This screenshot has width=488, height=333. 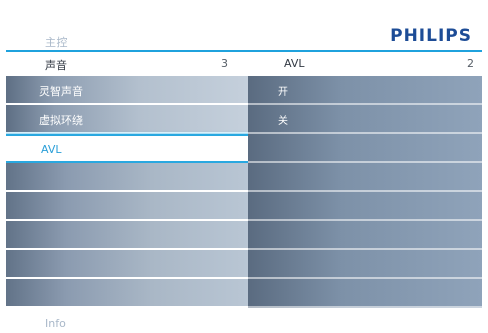 What do you see at coordinates (470, 63) in the screenshot?
I see `breadcrumb-right-value: 2` at bounding box center [470, 63].